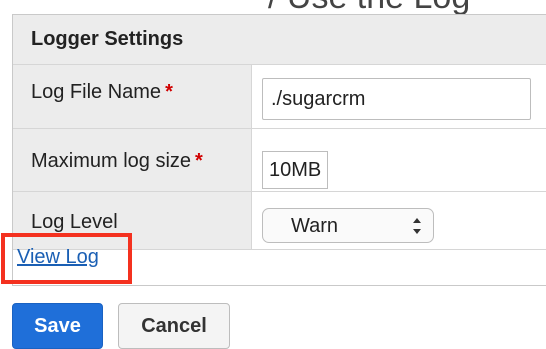 This screenshot has width=546, height=349. Describe the element at coordinates (57, 326) in the screenshot. I see `save-button: Save` at that location.